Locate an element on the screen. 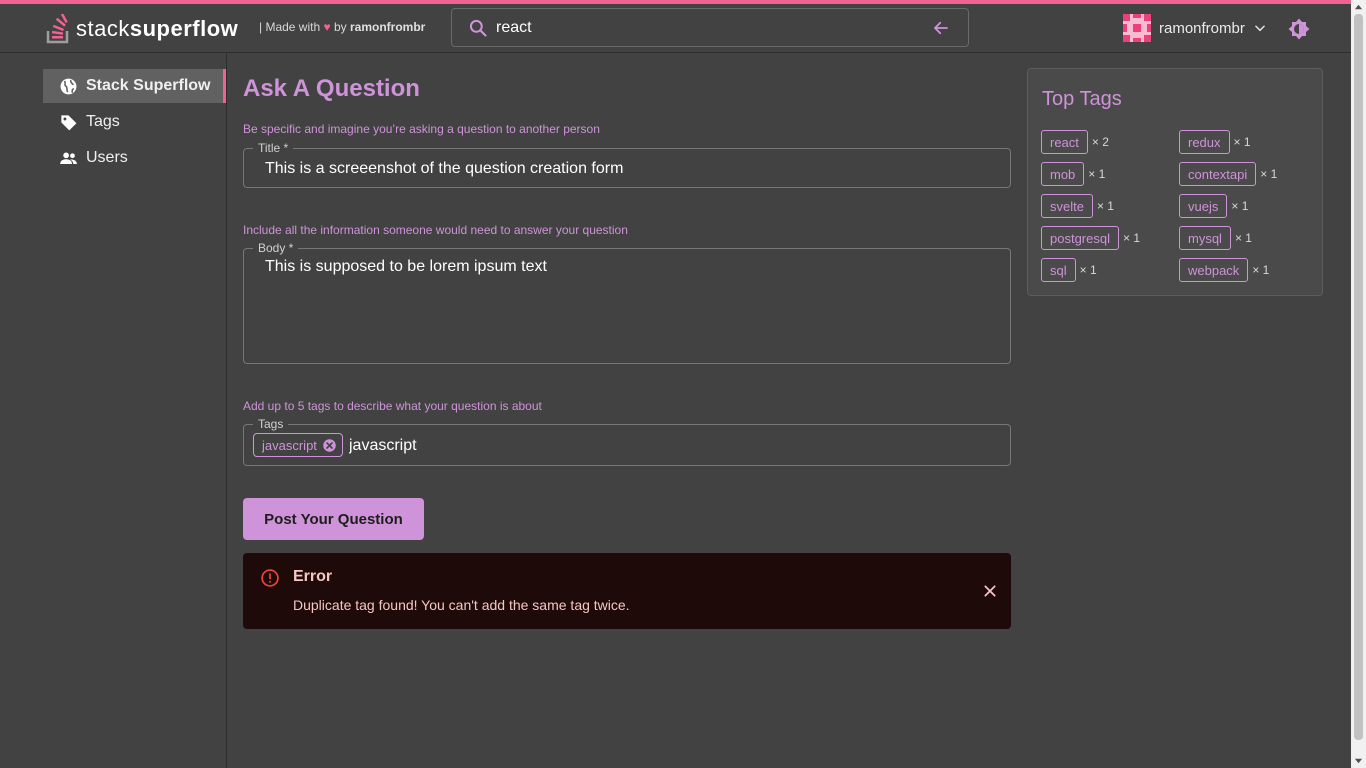  globe-icon is located at coordinates (68, 86).